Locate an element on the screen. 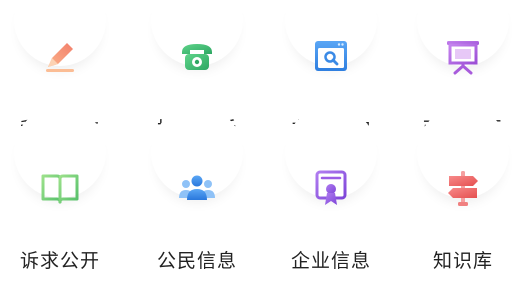  pencil-icon is located at coordinates (60, 56).